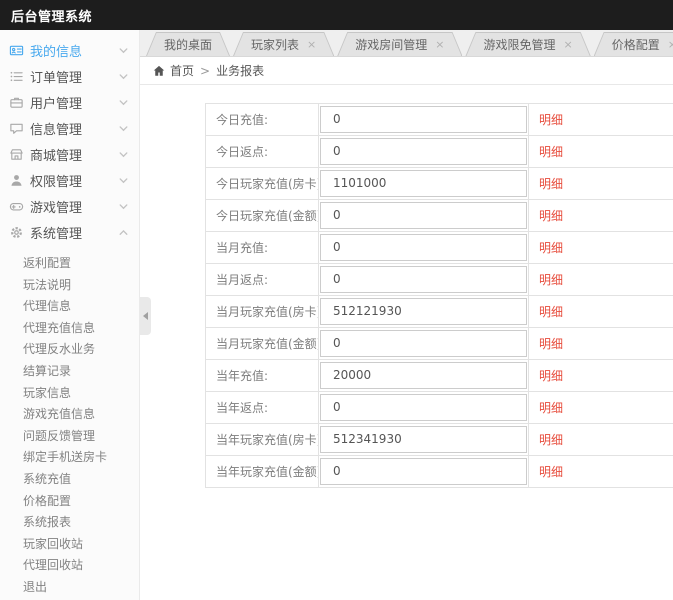  I want to click on sidebar-item-game-mgmt: 游戏管理, so click(69, 206).